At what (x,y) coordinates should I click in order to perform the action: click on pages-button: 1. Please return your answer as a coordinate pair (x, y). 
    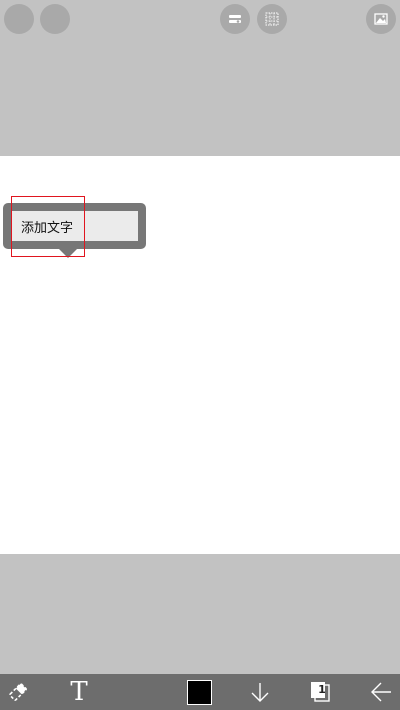
    Looking at the image, I should click on (321, 692).